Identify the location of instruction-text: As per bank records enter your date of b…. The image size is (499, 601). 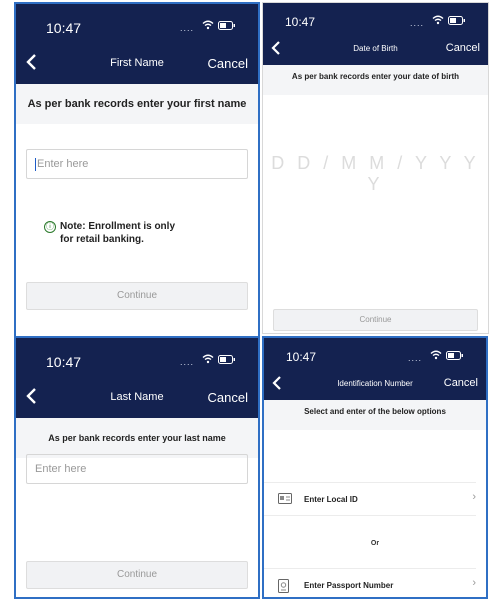
(375, 80).